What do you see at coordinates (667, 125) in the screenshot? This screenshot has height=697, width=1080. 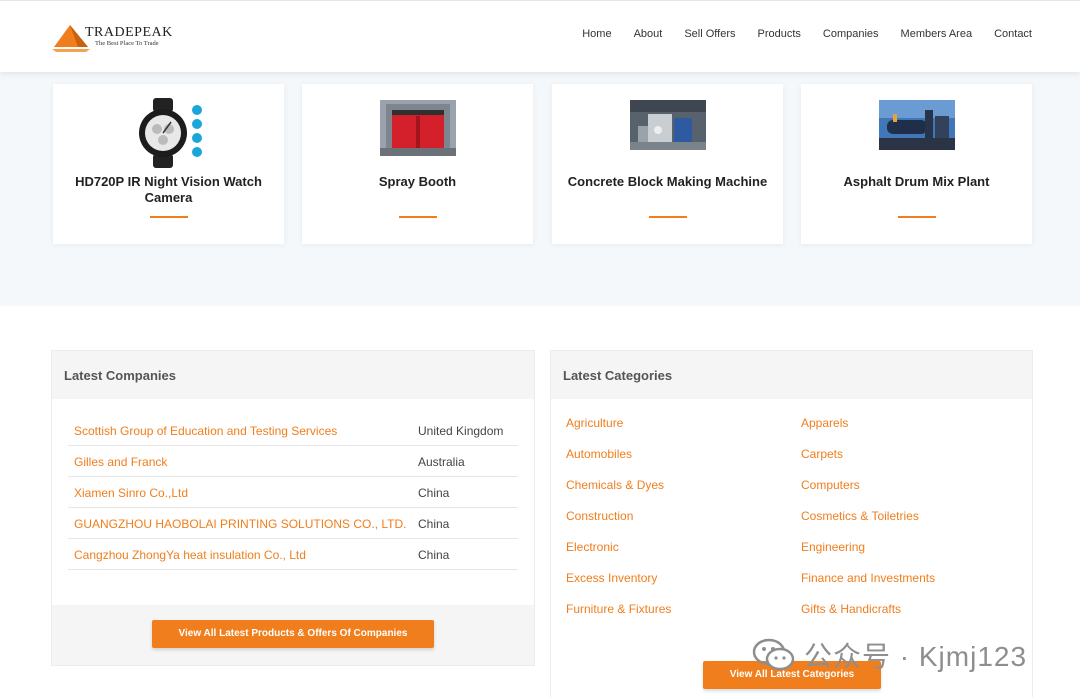 I see `block-machine-image` at bounding box center [667, 125].